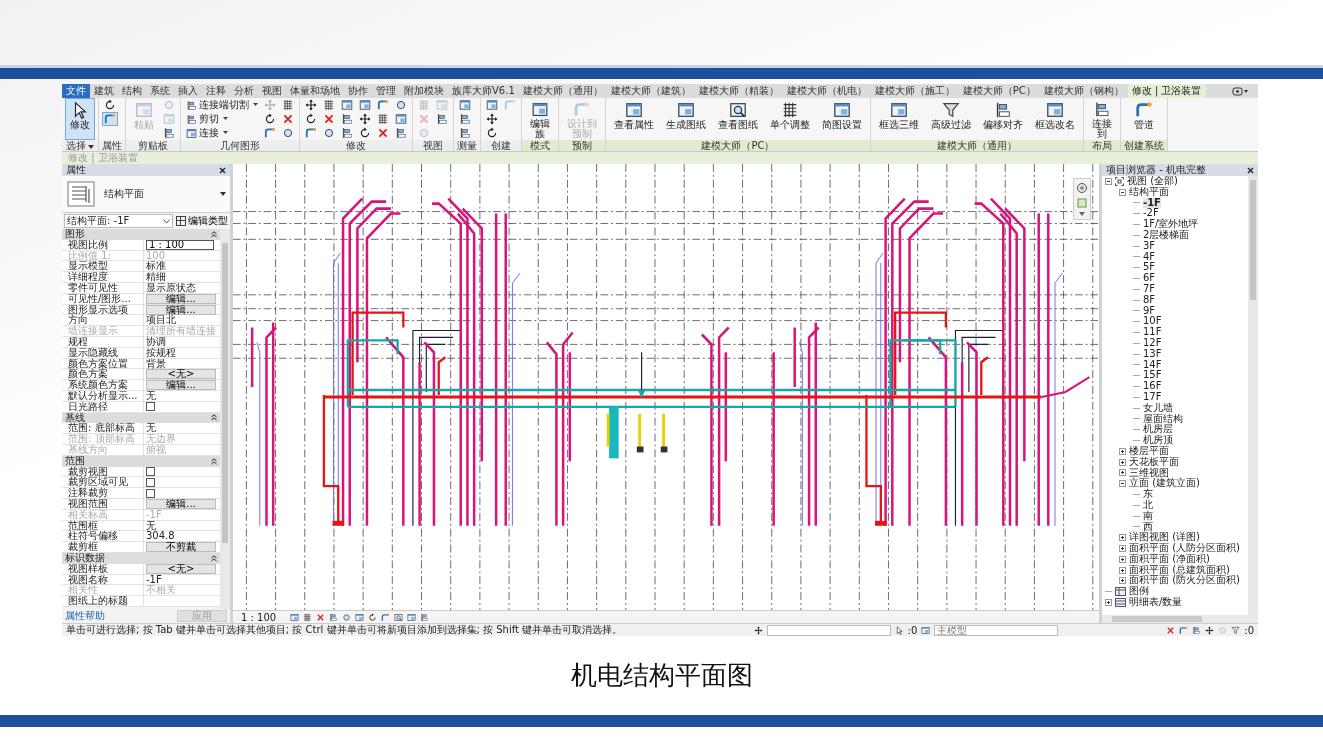 This screenshot has width=1323, height=746. I want to click on tree-item: 15F, so click(1152, 376).